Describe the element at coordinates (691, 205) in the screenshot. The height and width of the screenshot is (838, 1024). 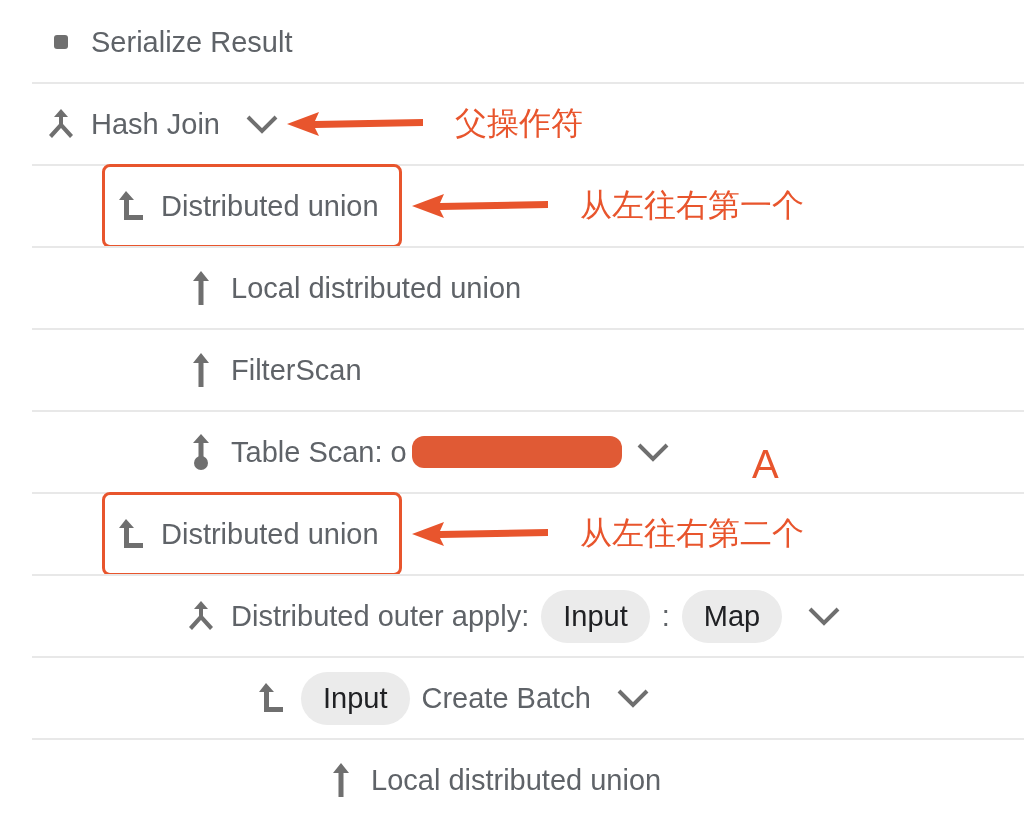
I see `annotation-text: 从左往右第一个` at that location.